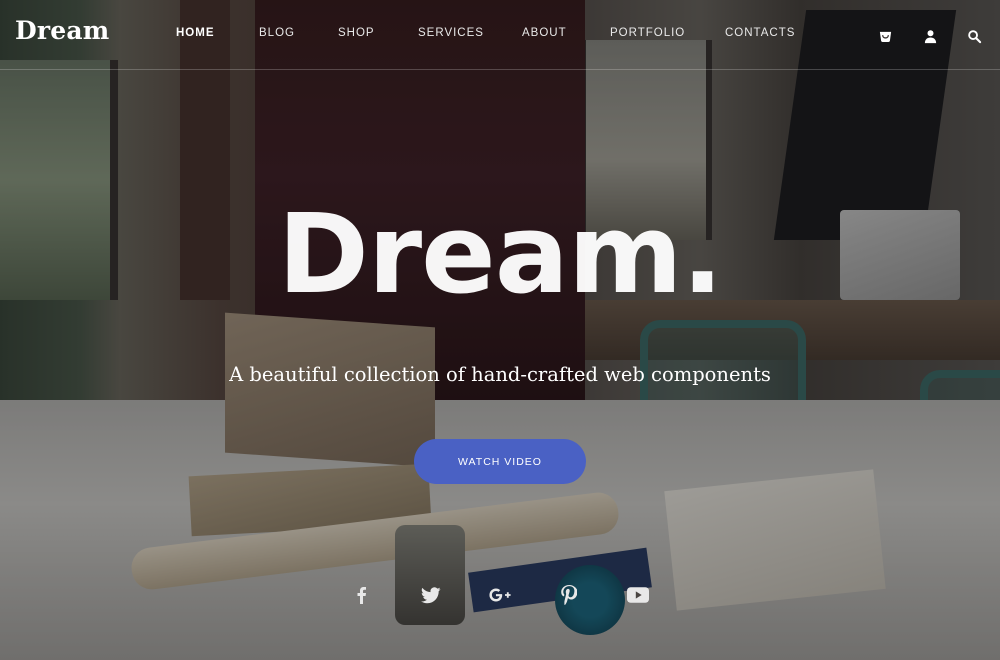 The height and width of the screenshot is (660, 1000). What do you see at coordinates (760, 33) in the screenshot?
I see `nav-item-contacts: CONTACTS` at bounding box center [760, 33].